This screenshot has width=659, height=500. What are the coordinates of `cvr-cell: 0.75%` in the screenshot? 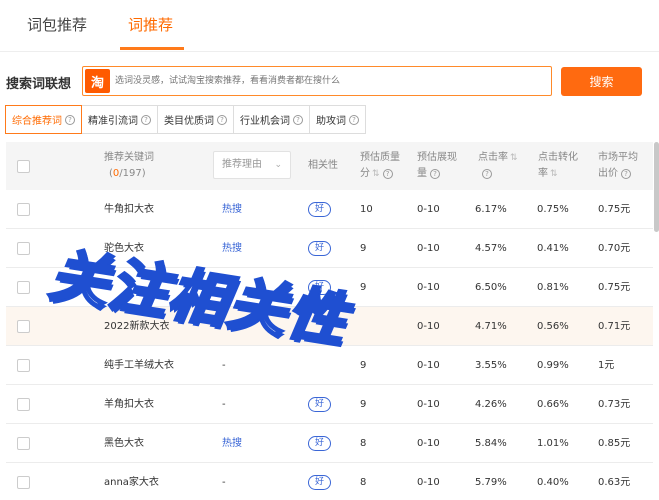 It's located at (553, 209).